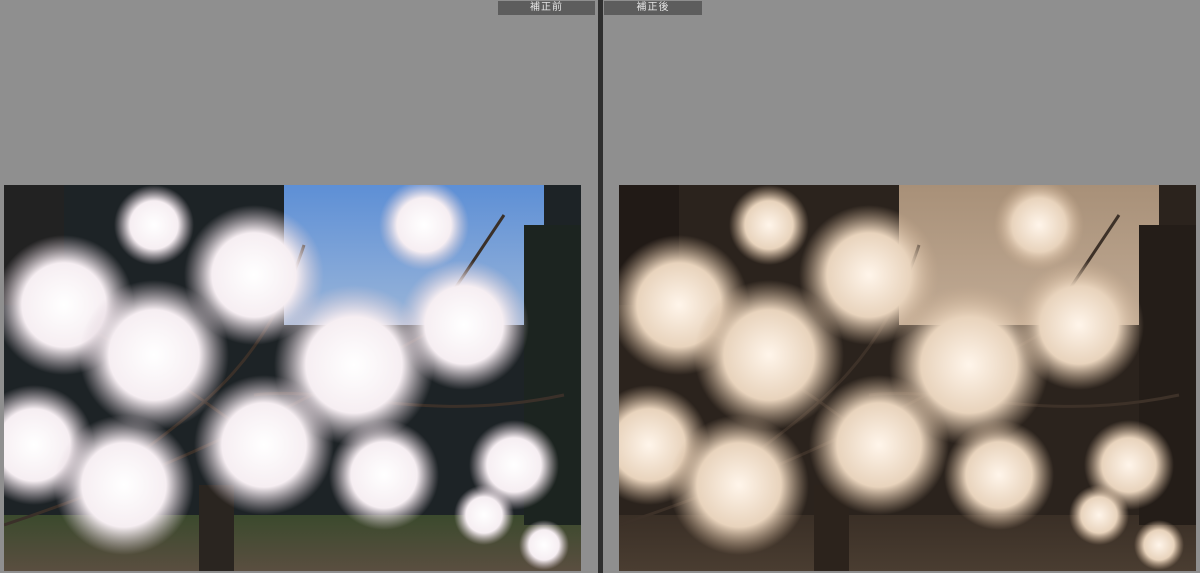  What do you see at coordinates (546, 8) in the screenshot?
I see `before-label: 補正前` at bounding box center [546, 8].